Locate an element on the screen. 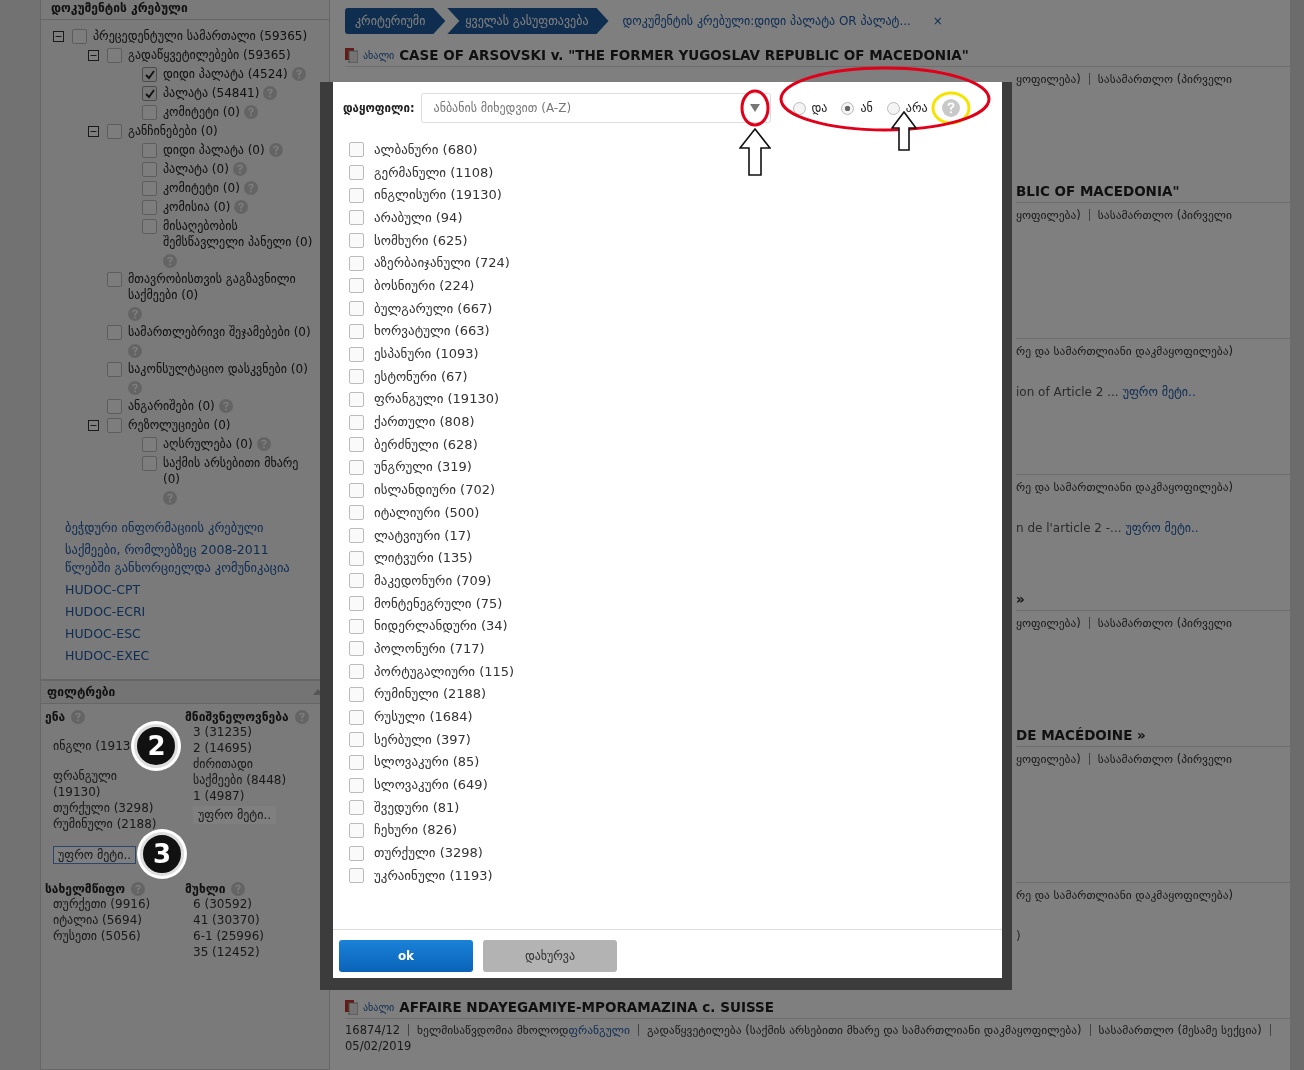 The image size is (1304, 1070). language-option: სლოვაკური (85) is located at coordinates (427, 762).